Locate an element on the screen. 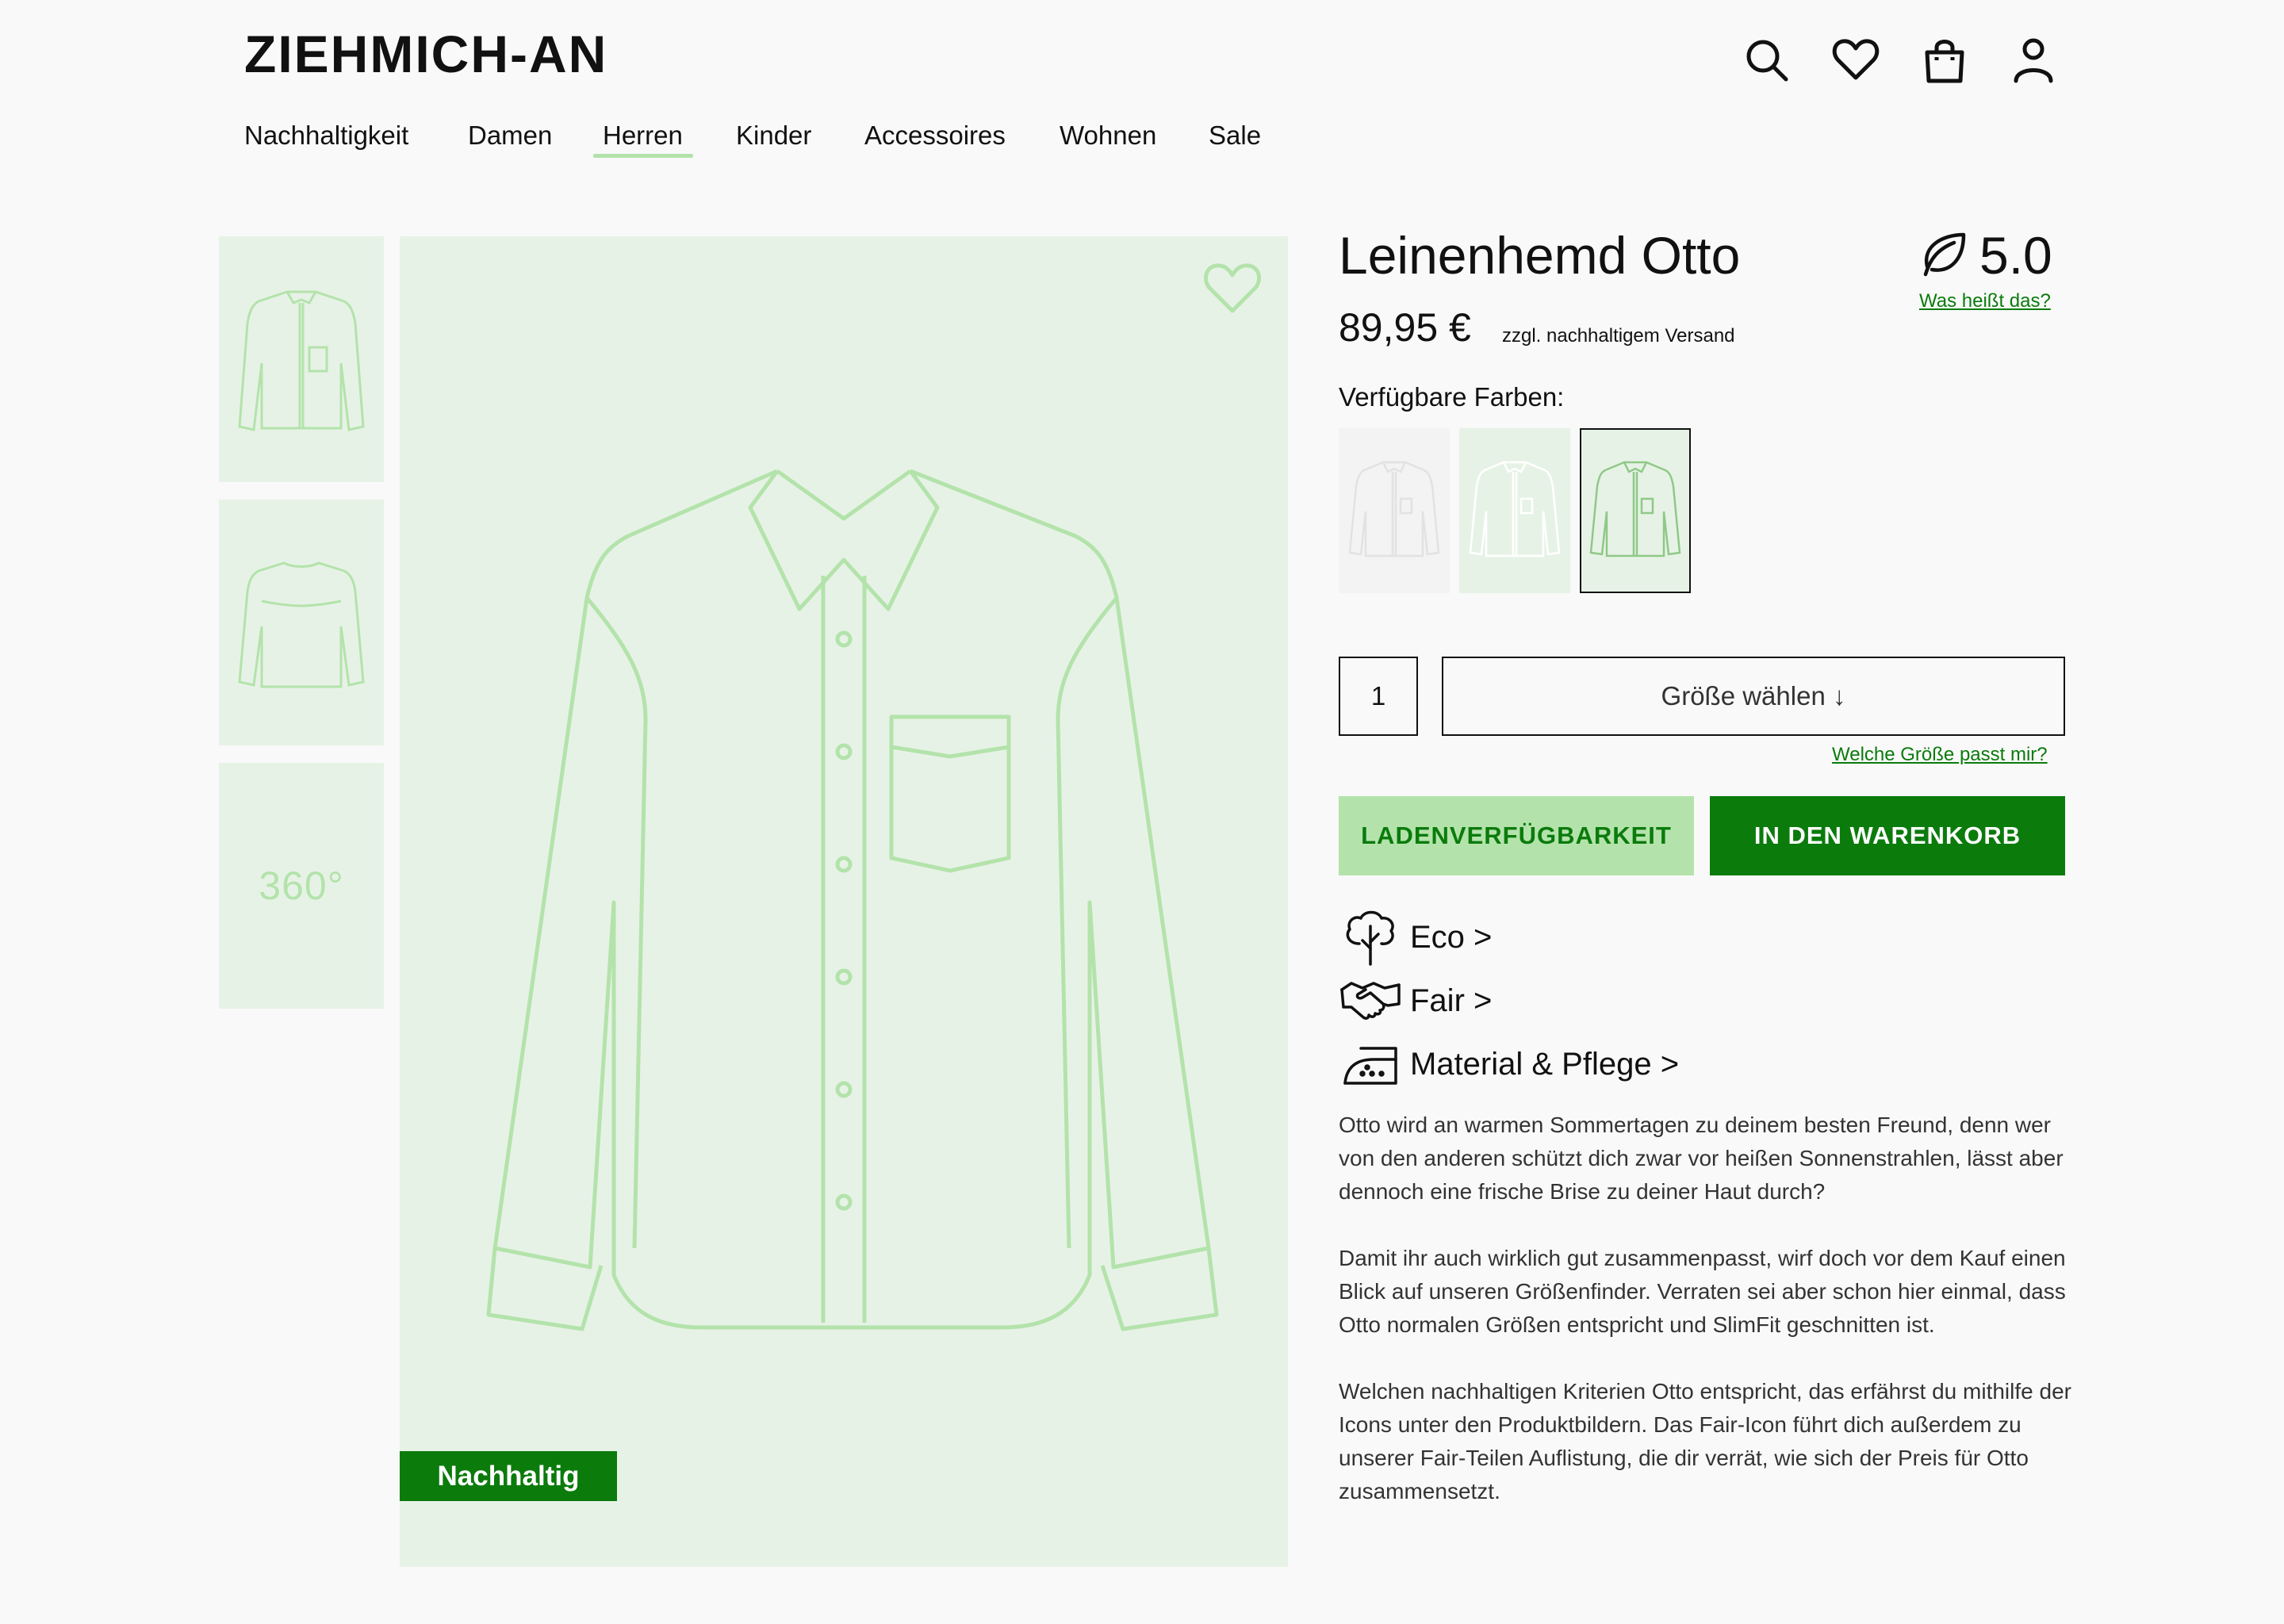 This screenshot has width=2284, height=1624. handshake-icon is located at coordinates (1370, 1001).